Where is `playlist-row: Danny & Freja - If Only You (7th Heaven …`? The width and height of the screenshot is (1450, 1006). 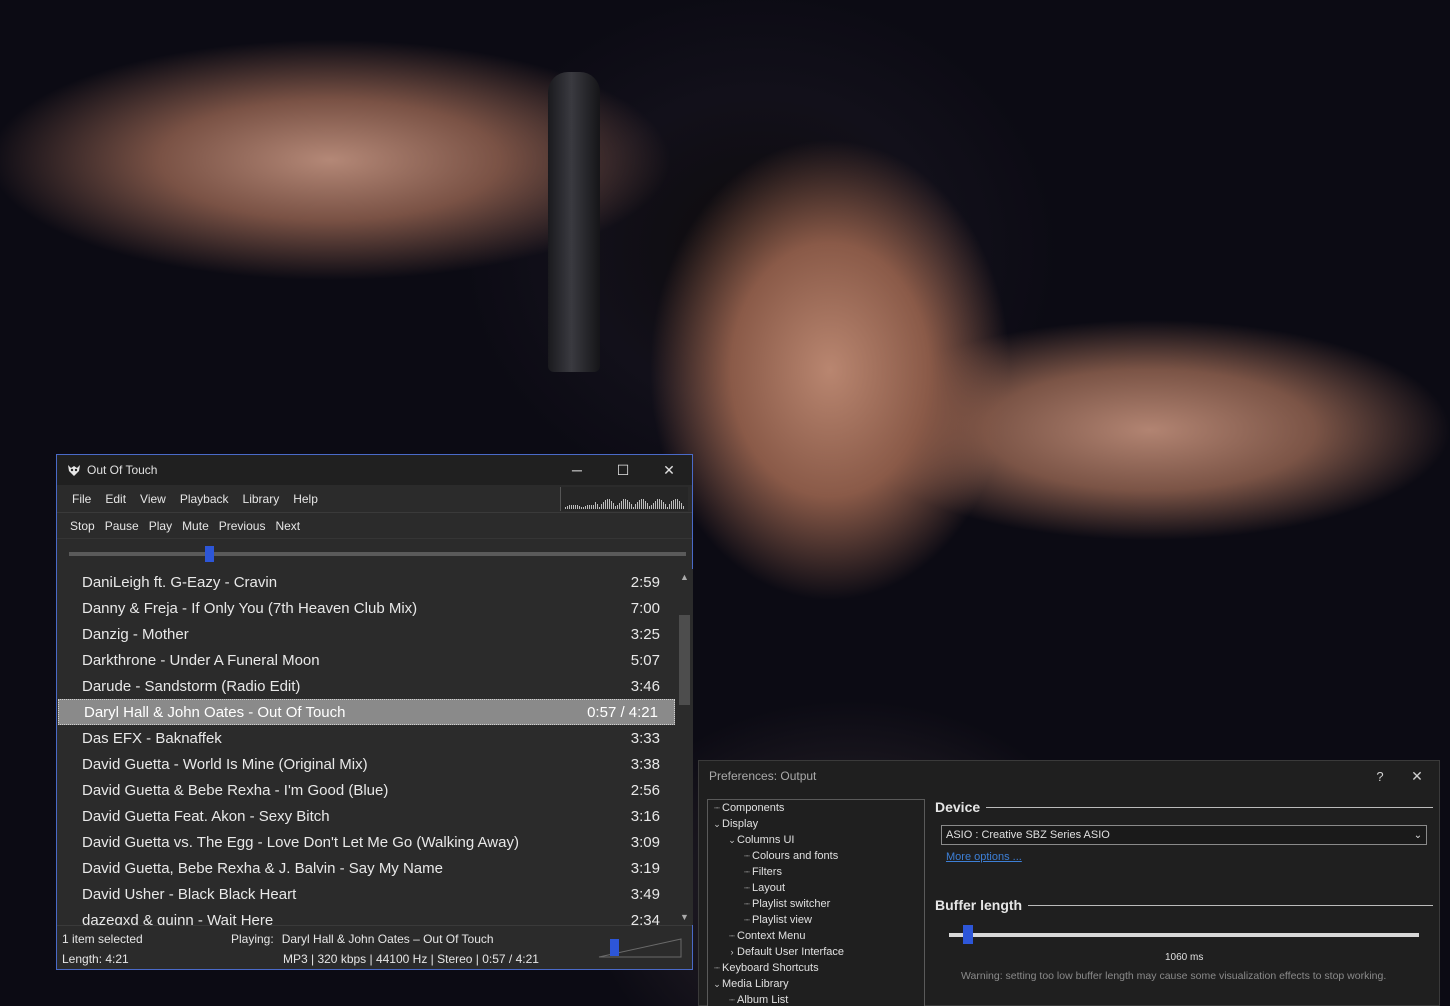
playlist-row: Danny & Freja - If Only You (7th Heaven … is located at coordinates (366, 608).